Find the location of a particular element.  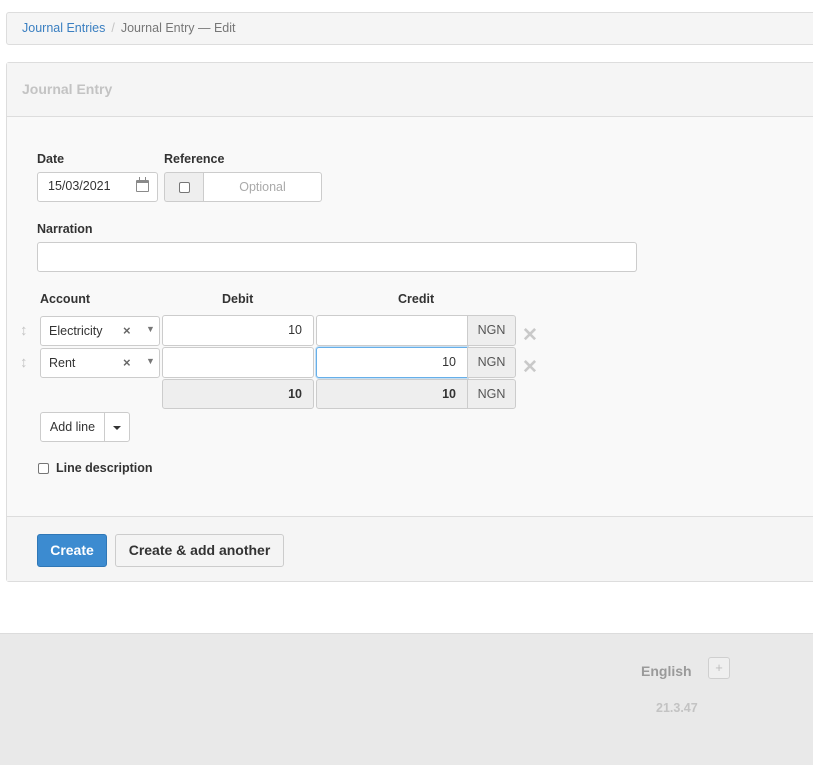

version-label: 21.3.47 is located at coordinates (677, 708).